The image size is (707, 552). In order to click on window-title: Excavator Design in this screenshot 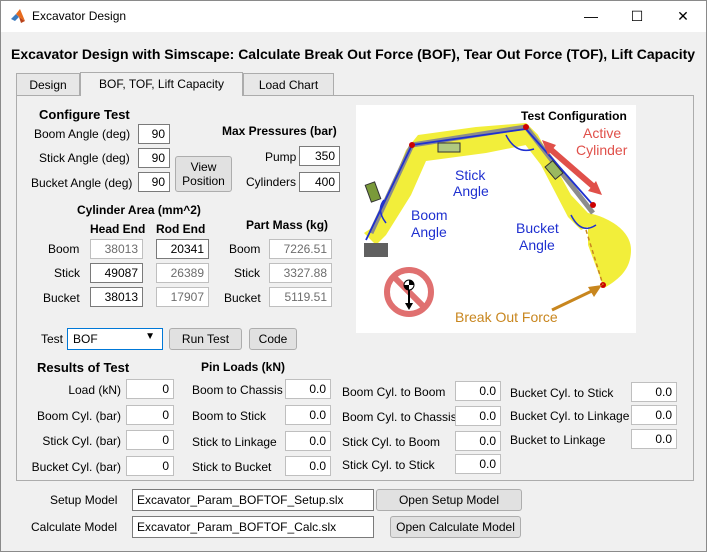, I will do `click(79, 16)`.